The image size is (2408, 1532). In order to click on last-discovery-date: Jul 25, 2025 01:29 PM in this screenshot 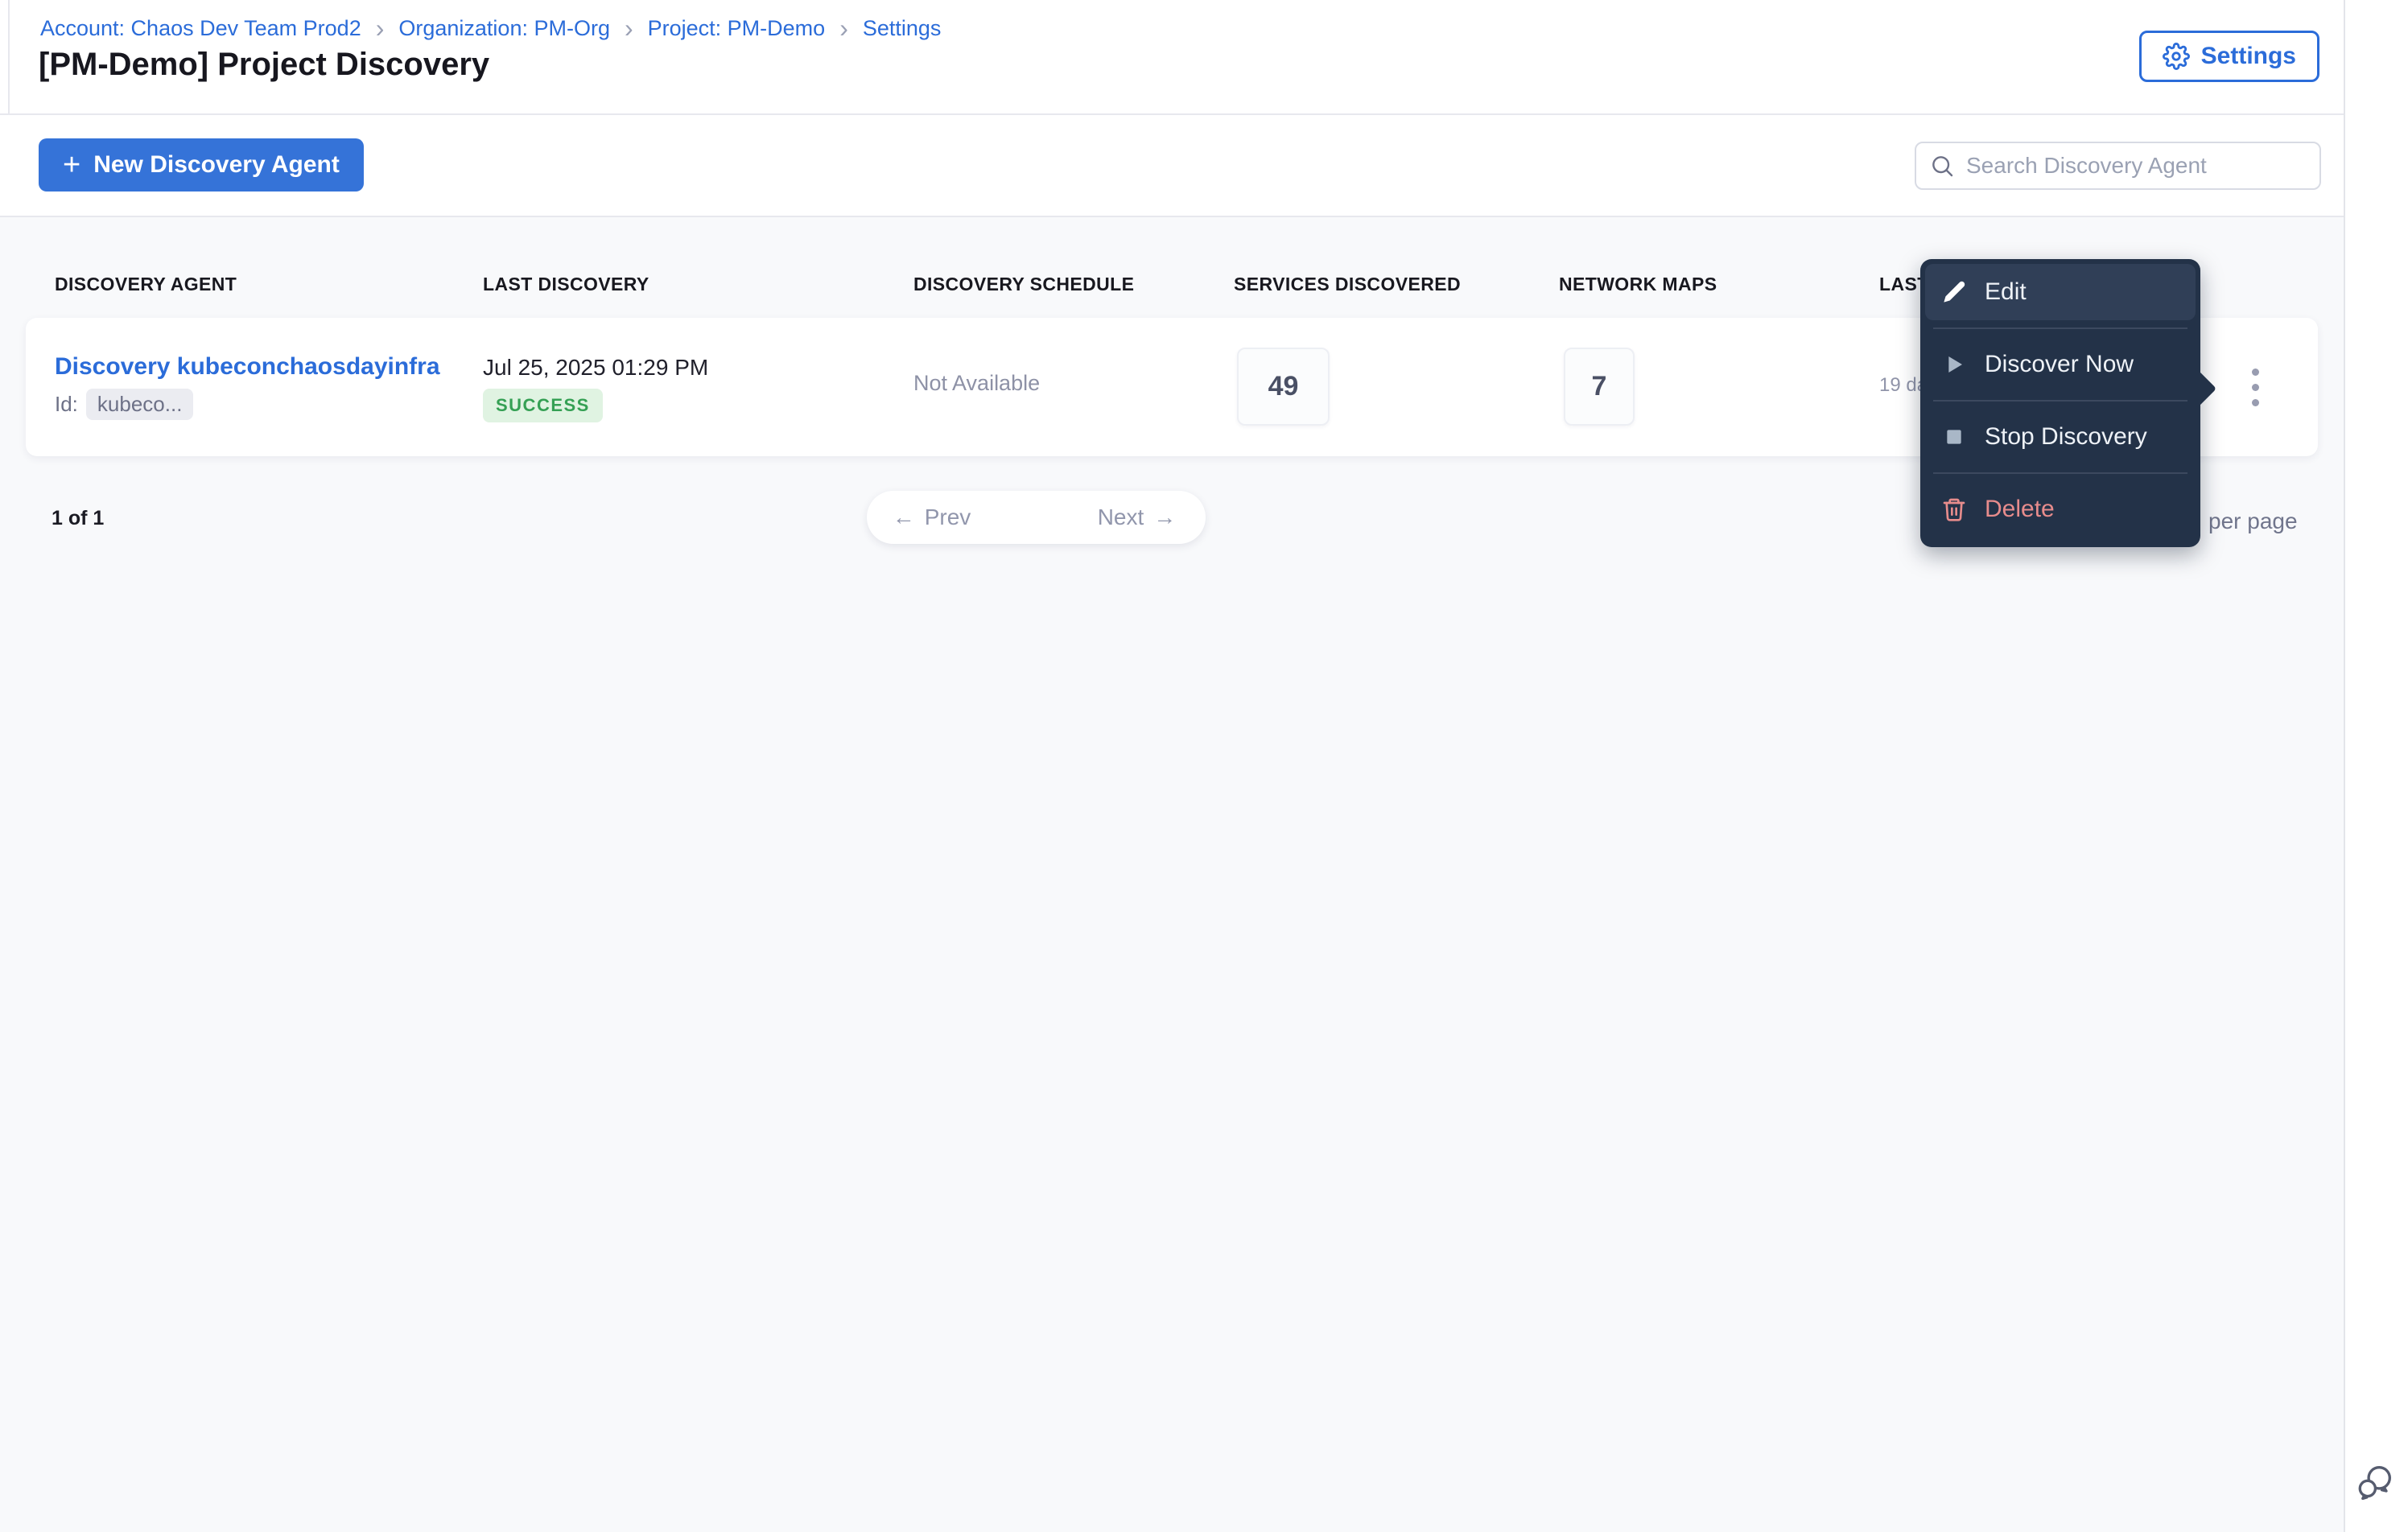, I will do `click(596, 368)`.